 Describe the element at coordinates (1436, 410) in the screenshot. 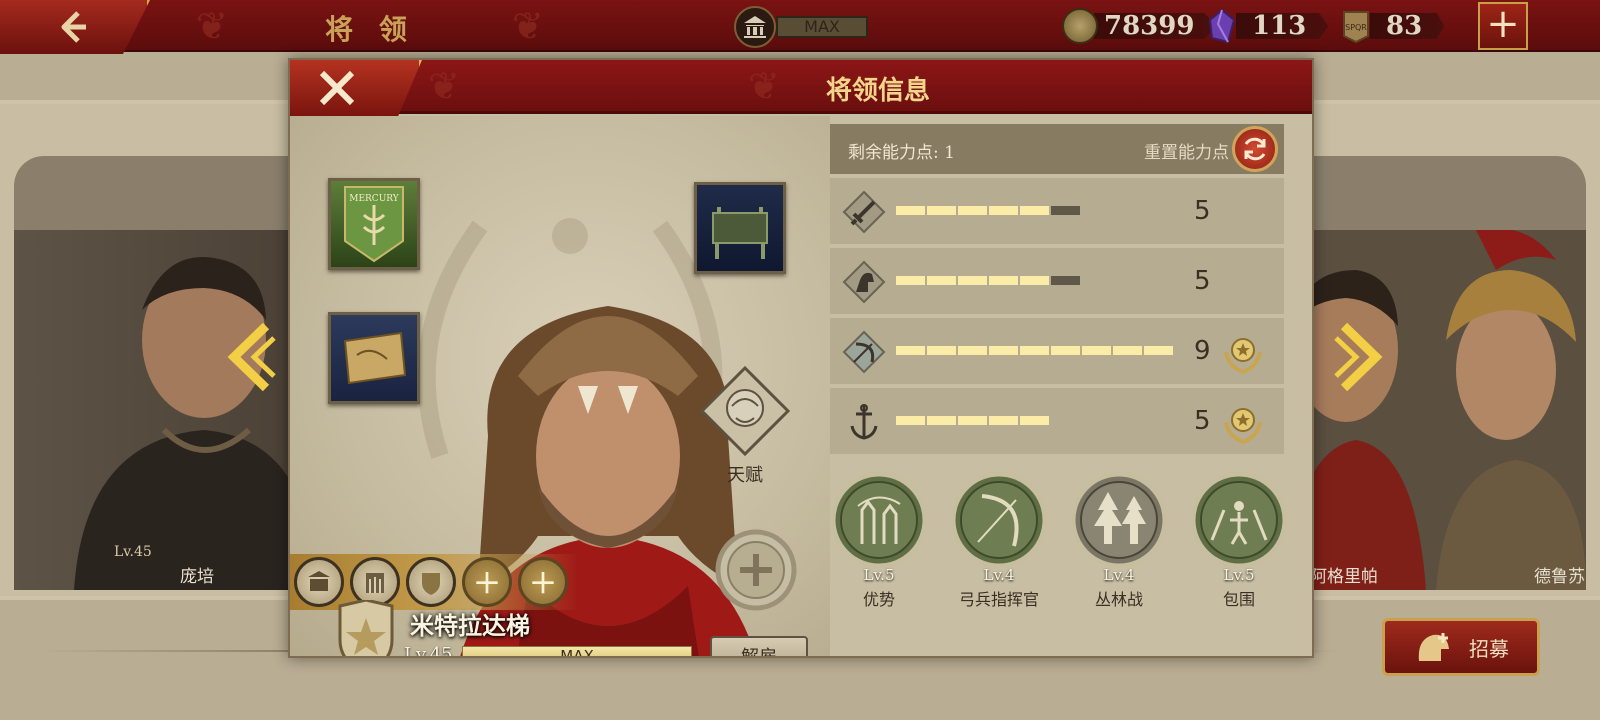

I see `right-general-portraits` at that location.